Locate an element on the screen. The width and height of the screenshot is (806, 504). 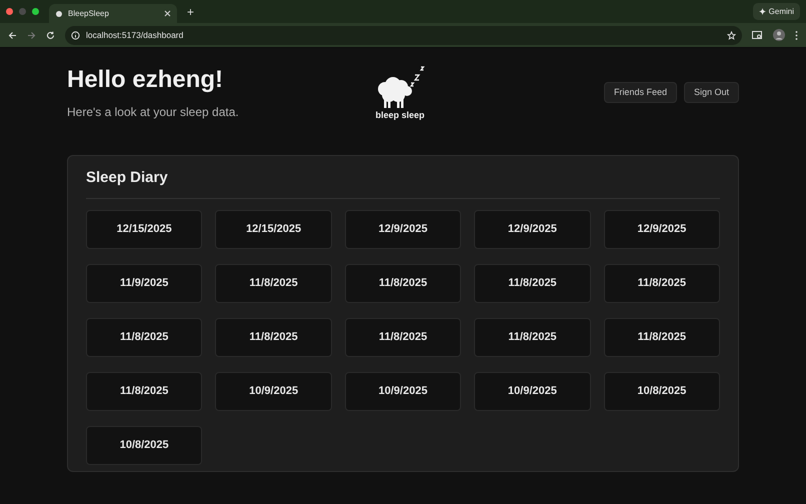
diary-entry-button: 11/9/2025 is located at coordinates (144, 283).